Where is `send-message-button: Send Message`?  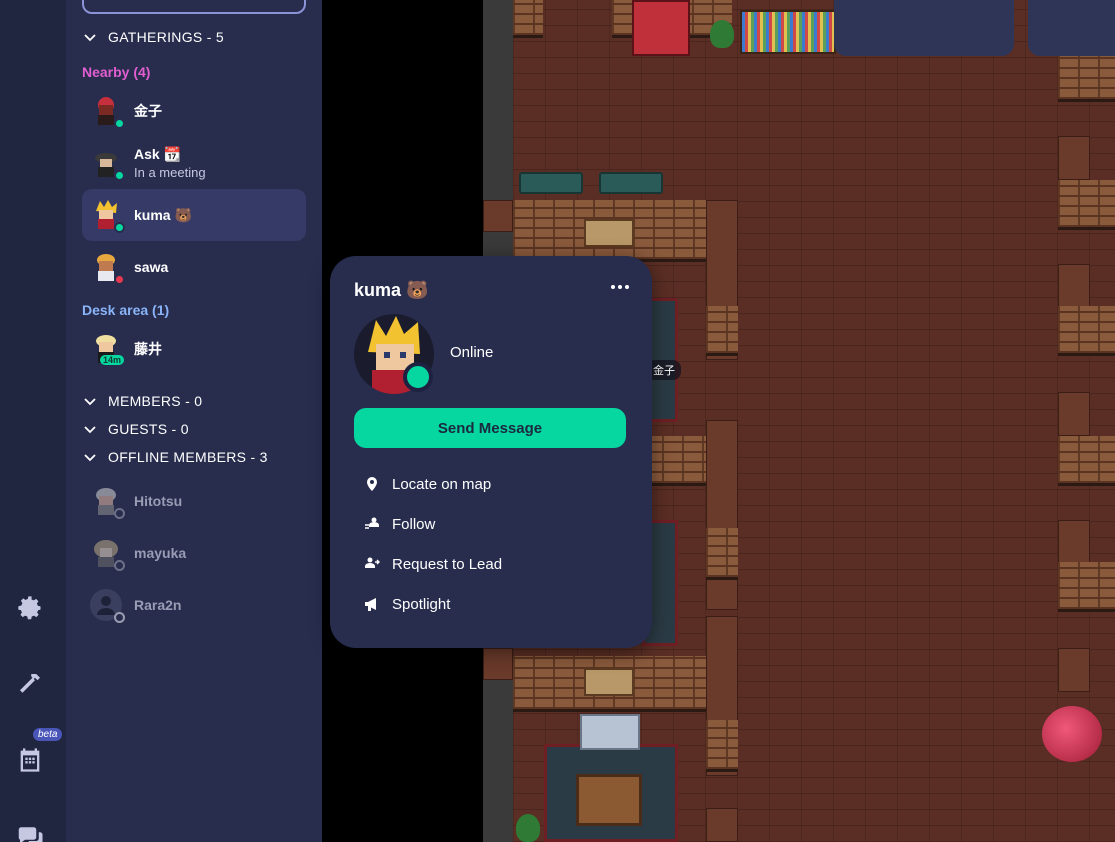 send-message-button: Send Message is located at coordinates (490, 428).